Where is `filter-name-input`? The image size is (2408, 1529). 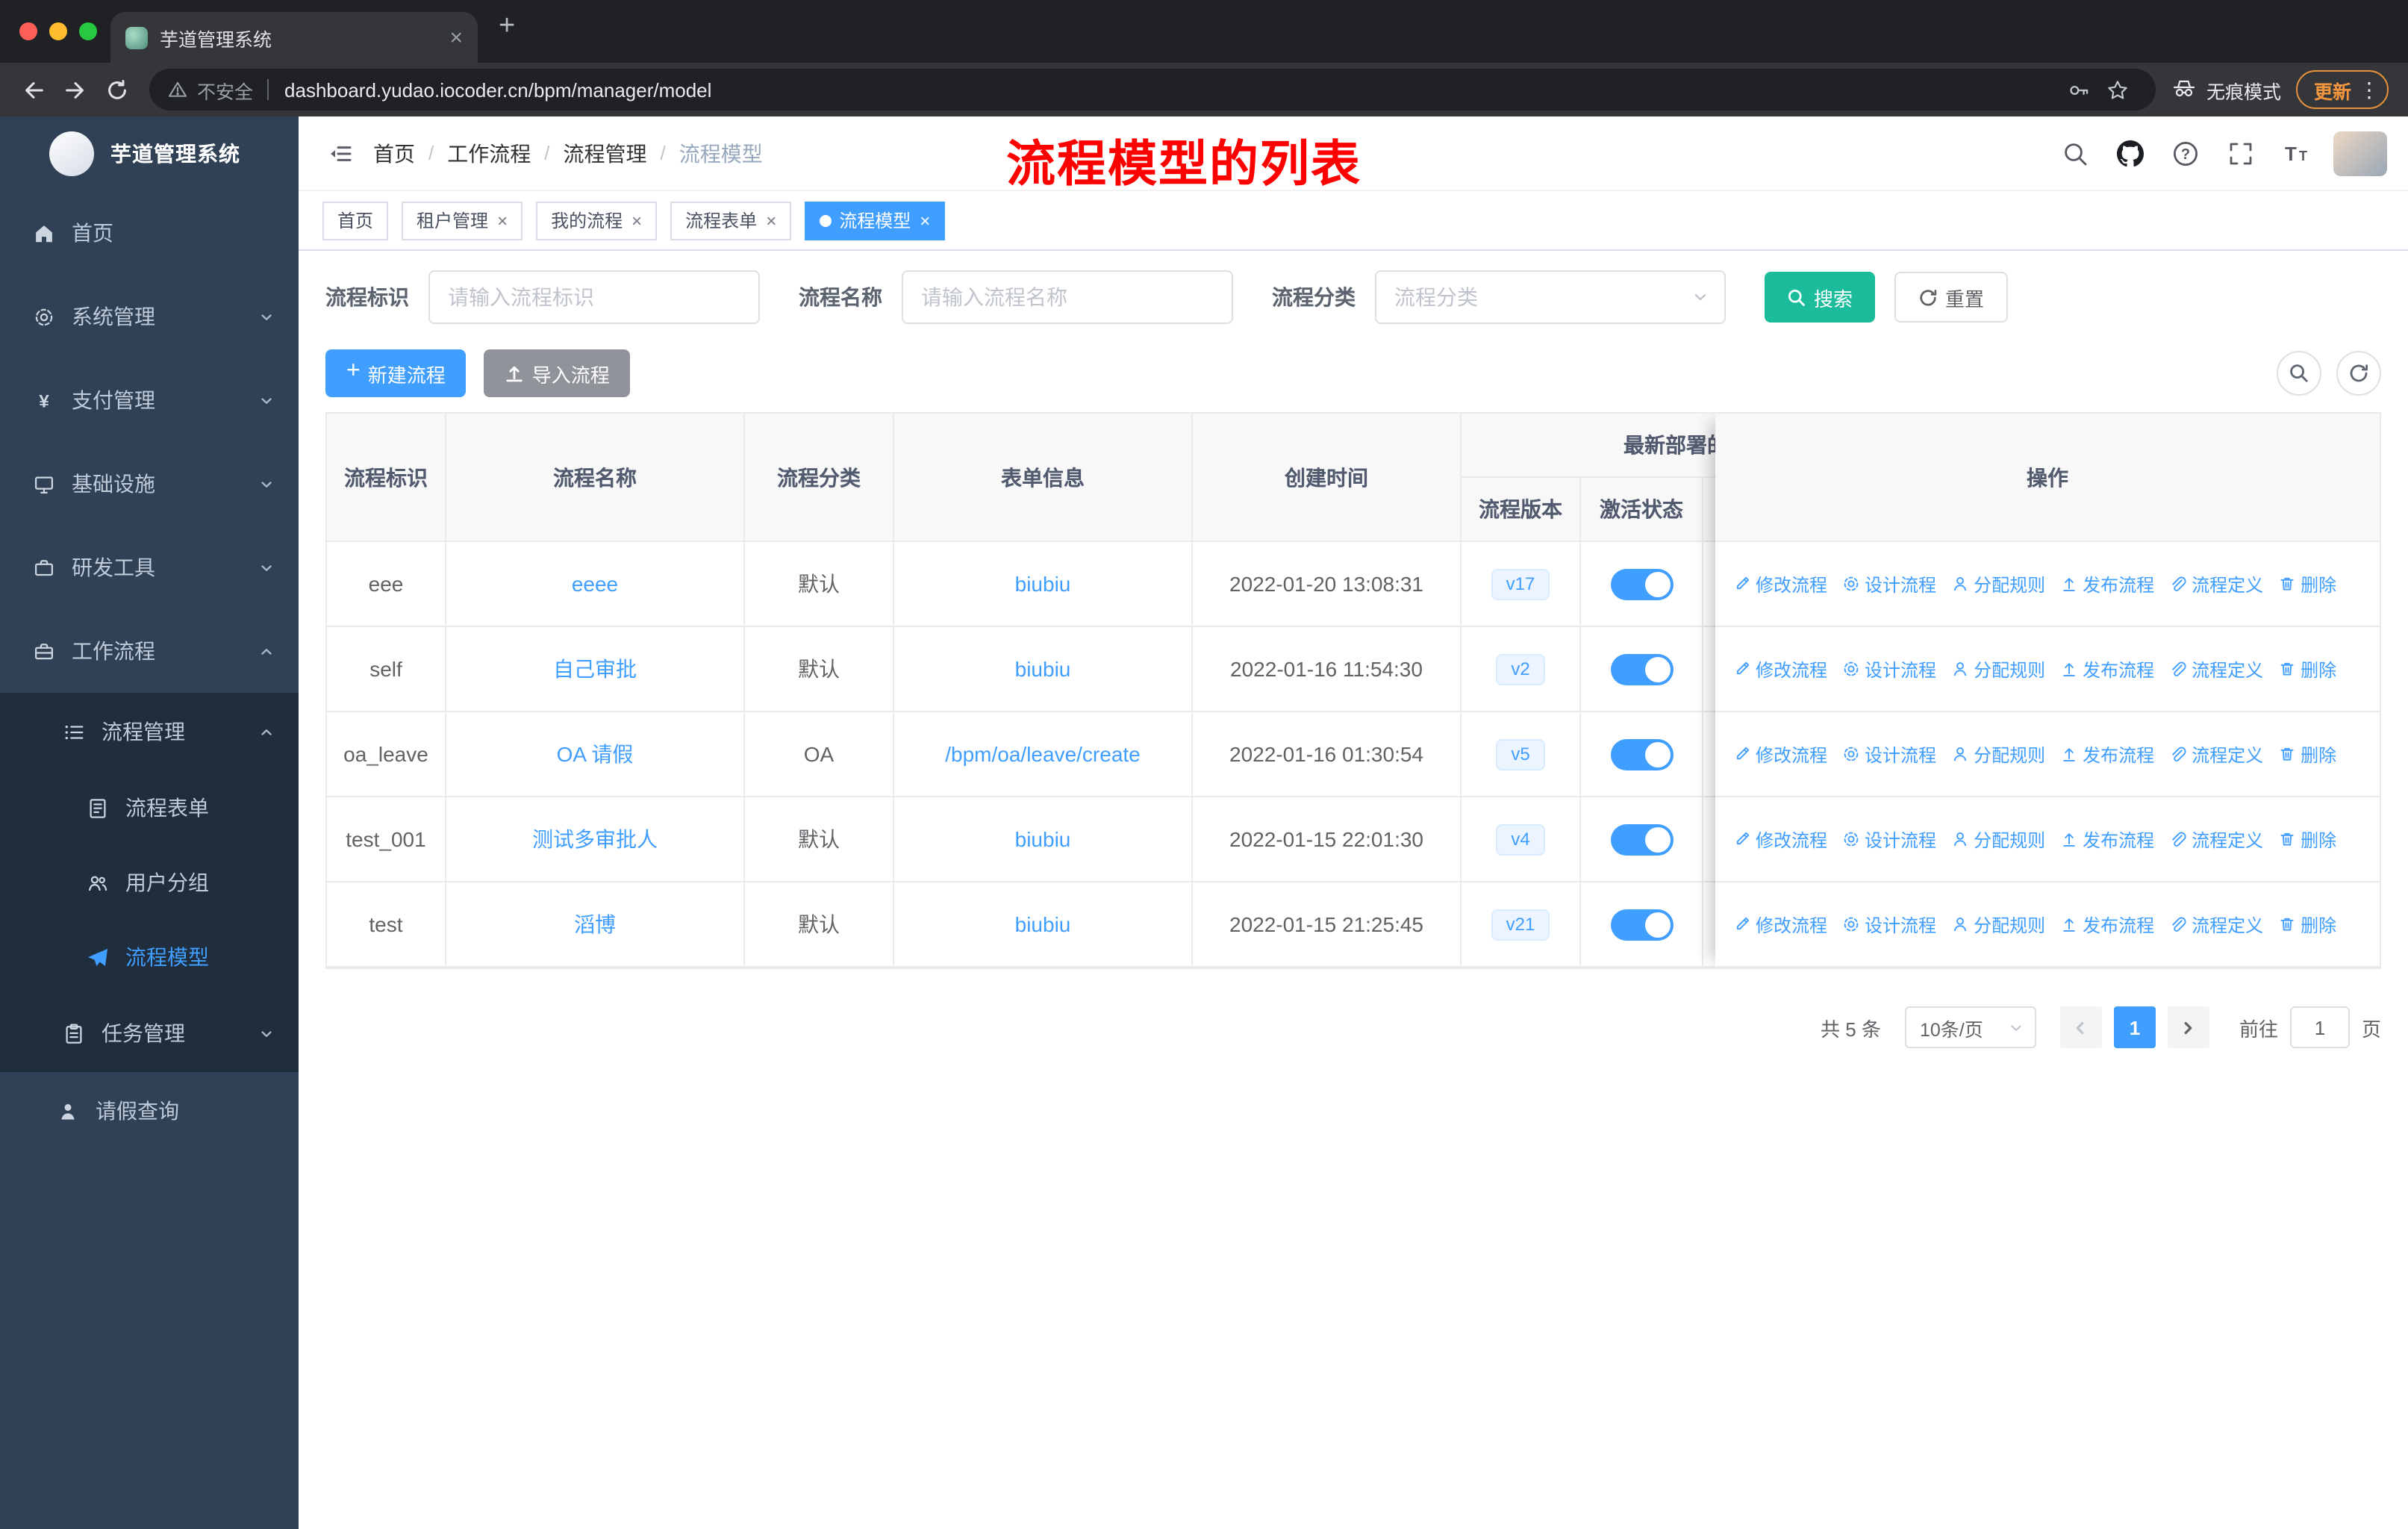
filter-name-input is located at coordinates (1067, 297).